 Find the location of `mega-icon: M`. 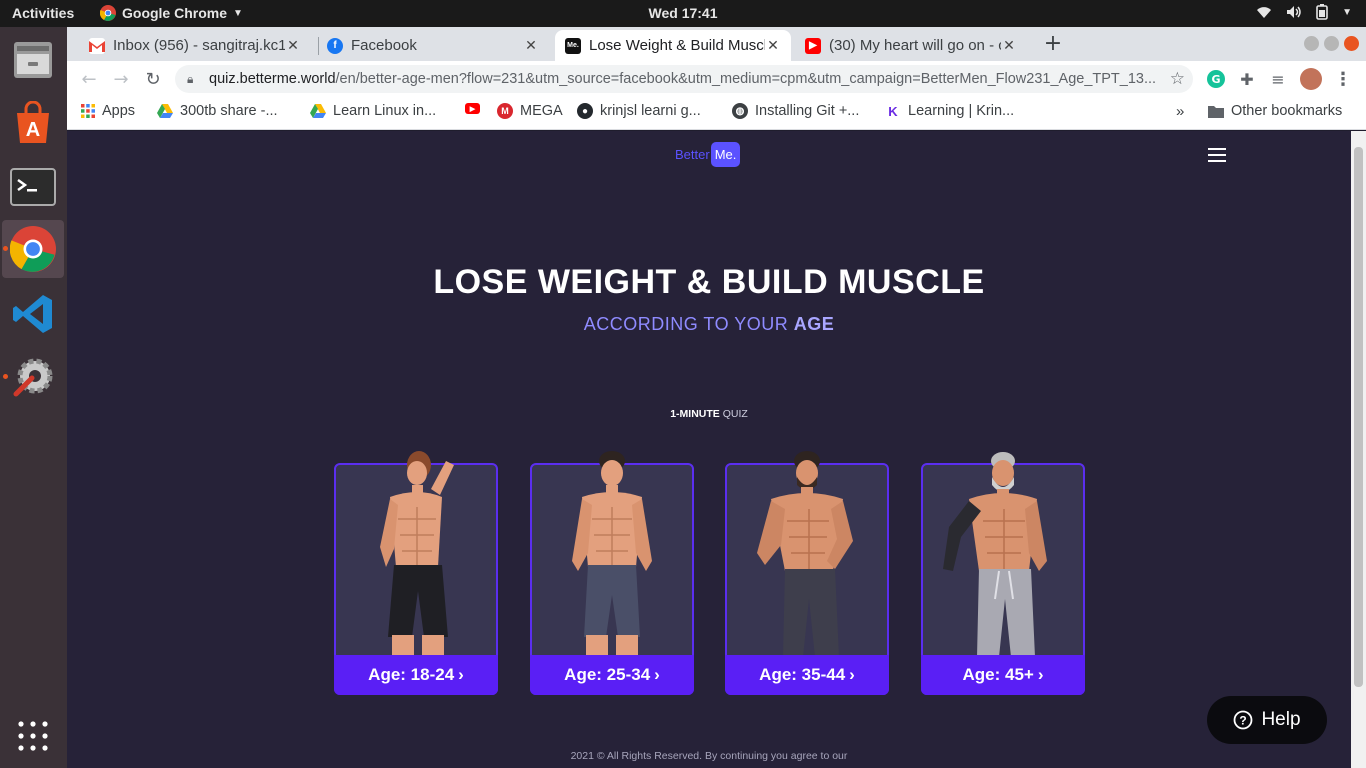

mega-icon: M is located at coordinates (505, 111).